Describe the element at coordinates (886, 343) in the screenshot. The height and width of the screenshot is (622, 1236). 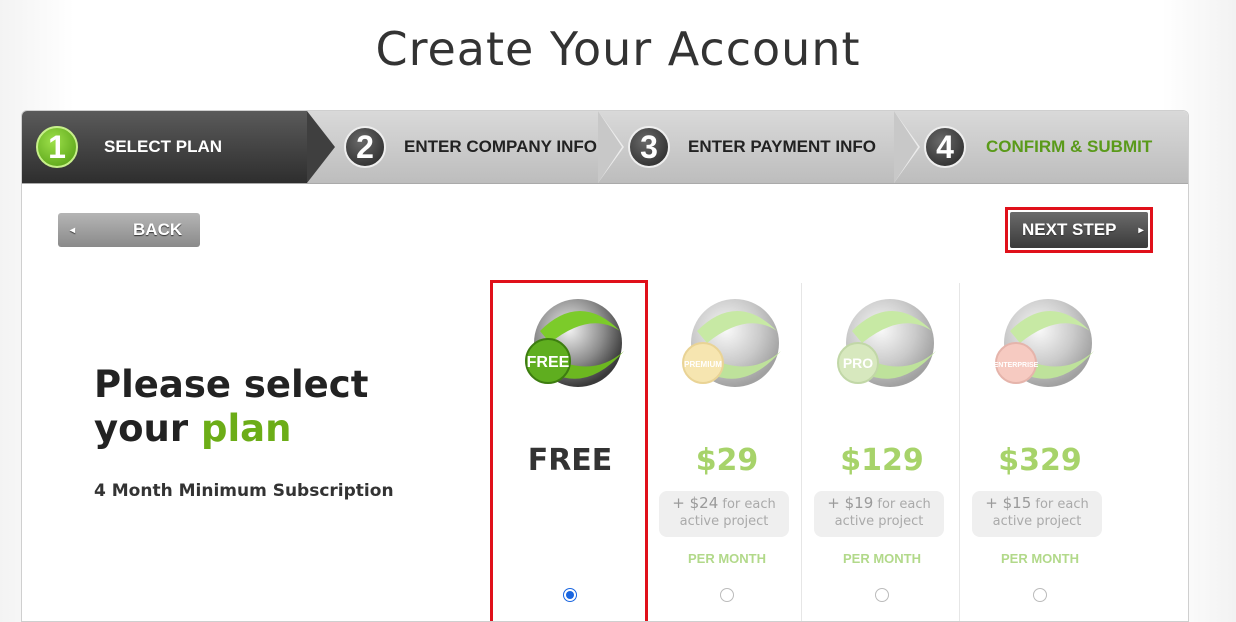
I see `pro-plan-globe-icon: PRO` at that location.